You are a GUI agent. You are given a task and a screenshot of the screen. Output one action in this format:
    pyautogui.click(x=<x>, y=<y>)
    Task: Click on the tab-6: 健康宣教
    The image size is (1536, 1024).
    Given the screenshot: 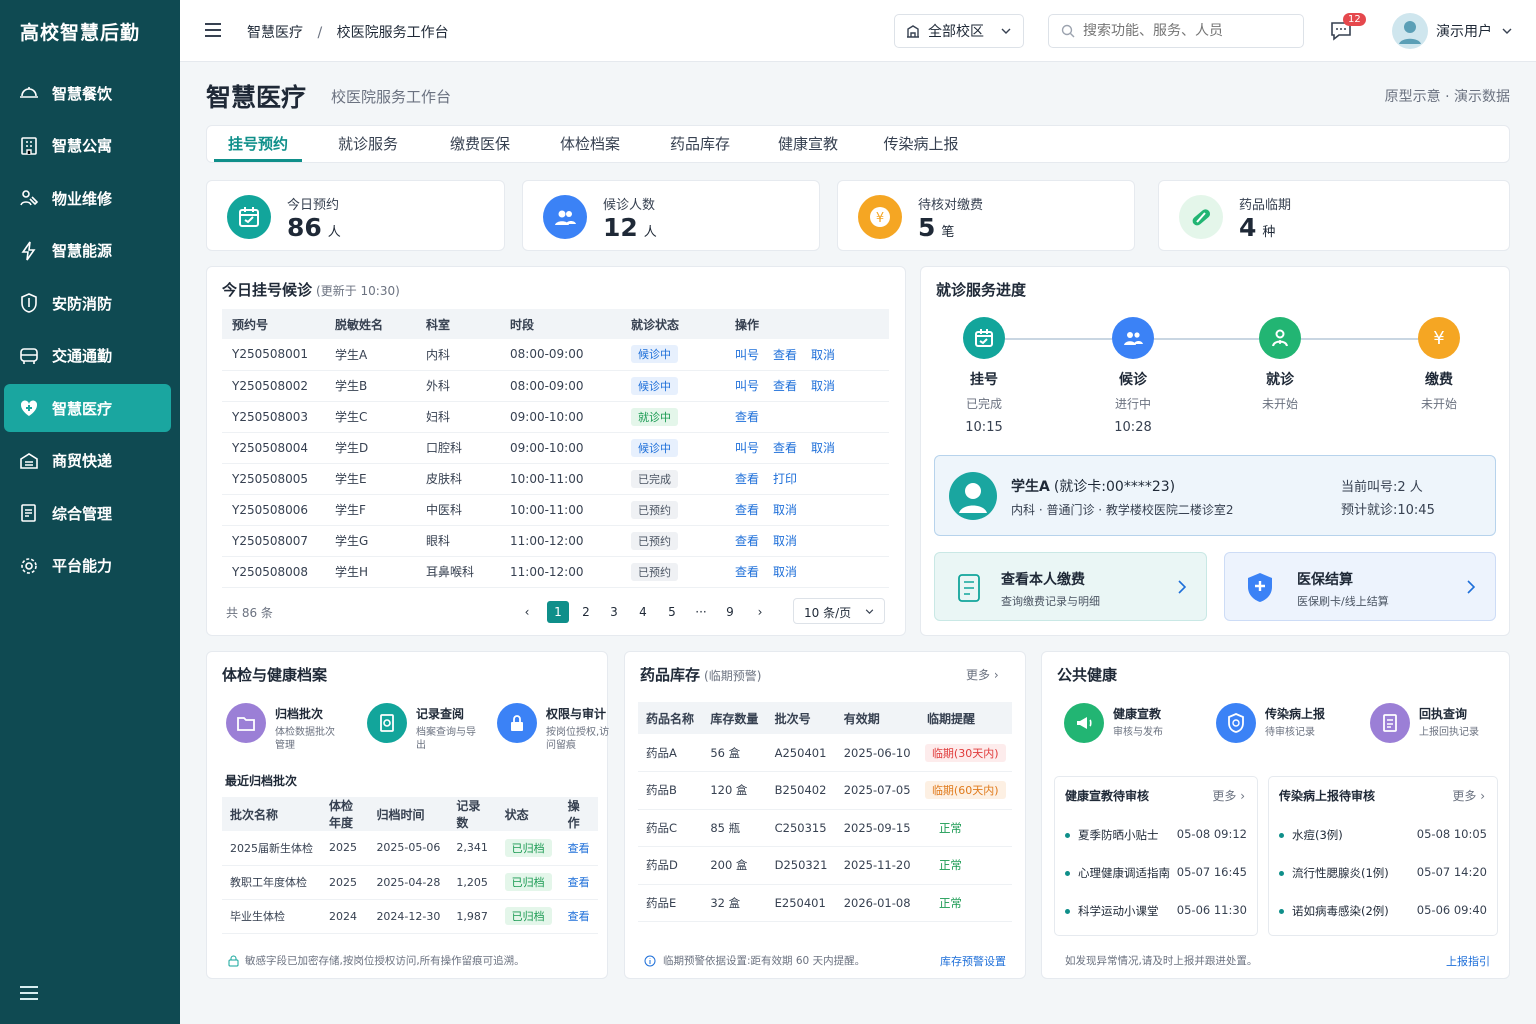 What is the action you would take?
    pyautogui.click(x=808, y=144)
    